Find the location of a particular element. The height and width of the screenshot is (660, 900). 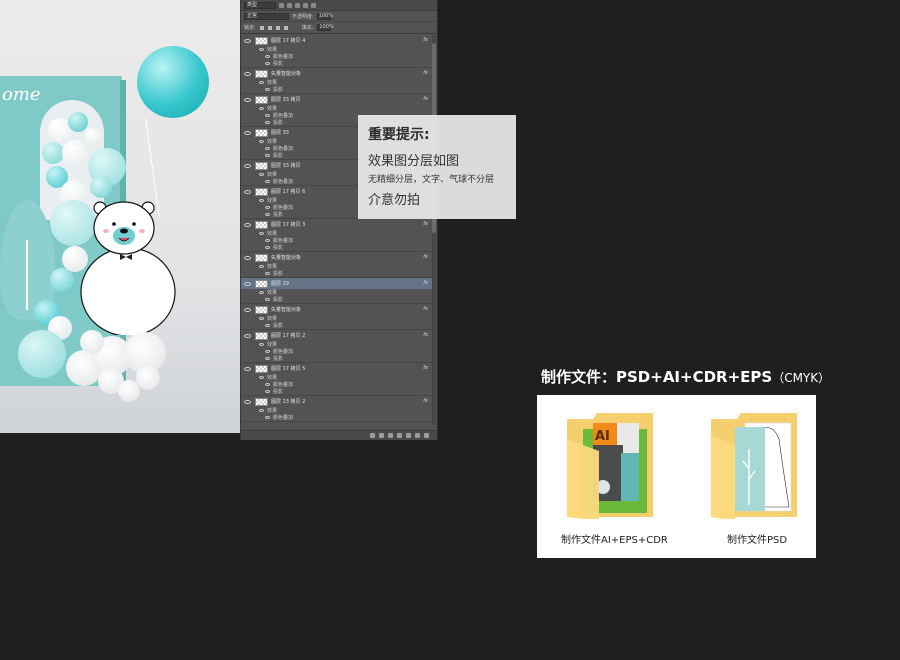

new-group-icon is located at coordinates (408, 435).